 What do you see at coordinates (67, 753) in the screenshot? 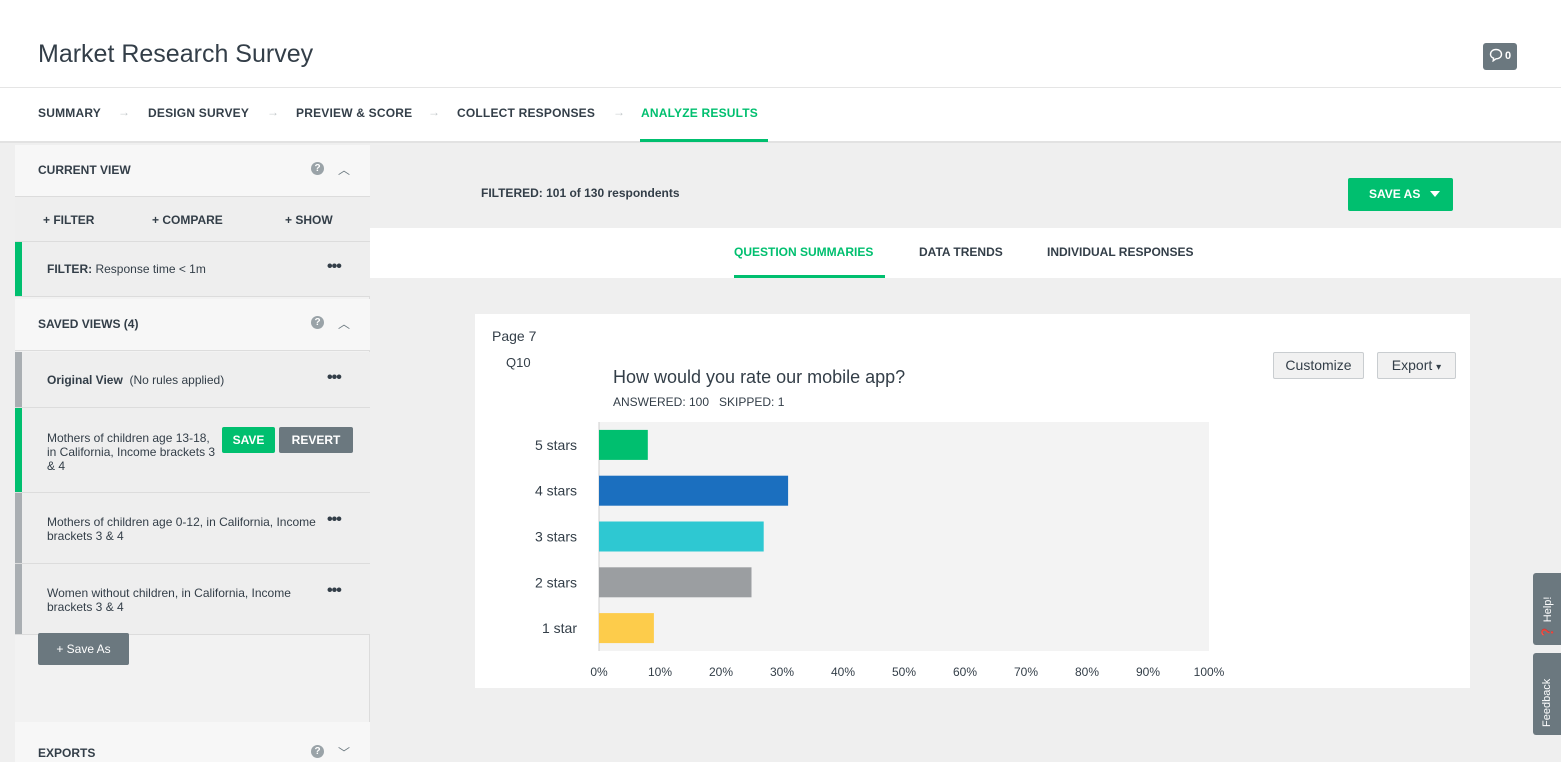
I see `exports-heading: EXPORTS` at bounding box center [67, 753].